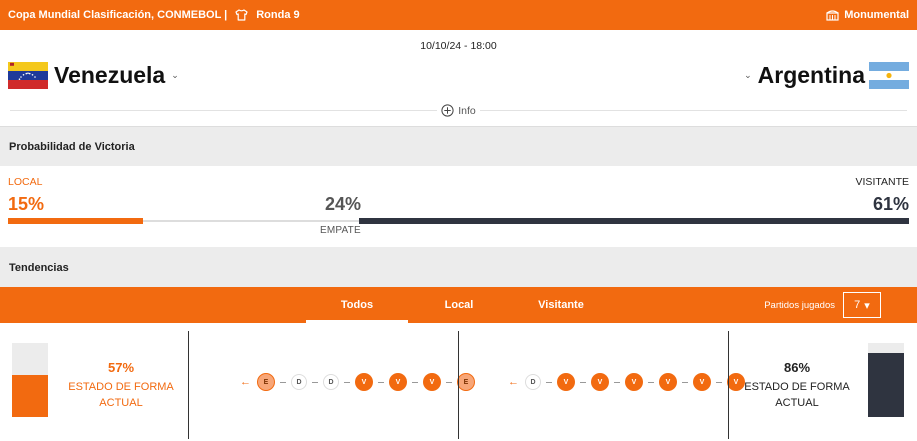  Describe the element at coordinates (882, 182) in the screenshot. I see `away-label: VISITANTE` at that location.